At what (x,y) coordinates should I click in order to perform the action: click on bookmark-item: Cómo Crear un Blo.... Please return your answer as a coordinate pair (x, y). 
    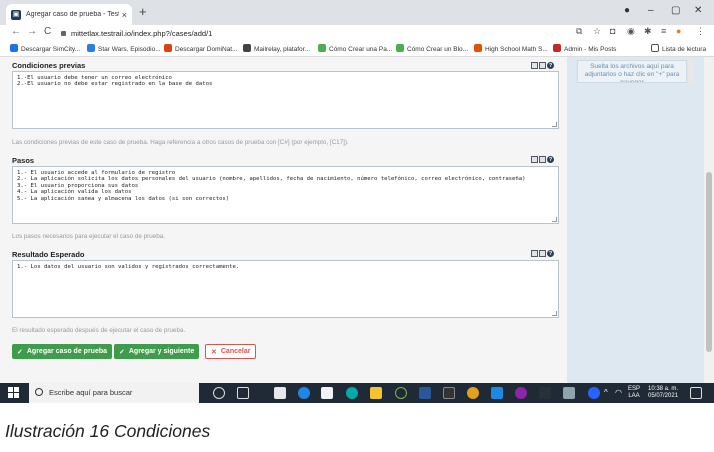
    Looking at the image, I should click on (432, 48).